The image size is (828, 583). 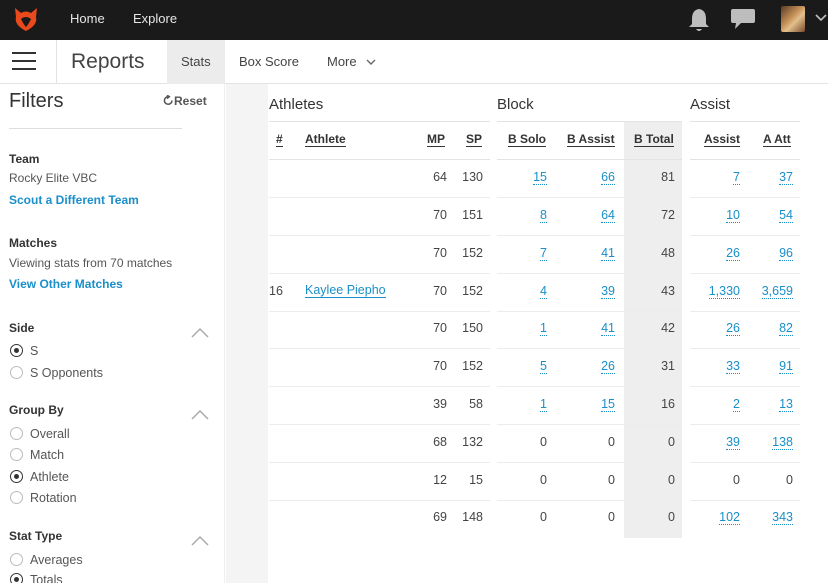 I want to click on side-option-s: S, so click(x=24, y=352).